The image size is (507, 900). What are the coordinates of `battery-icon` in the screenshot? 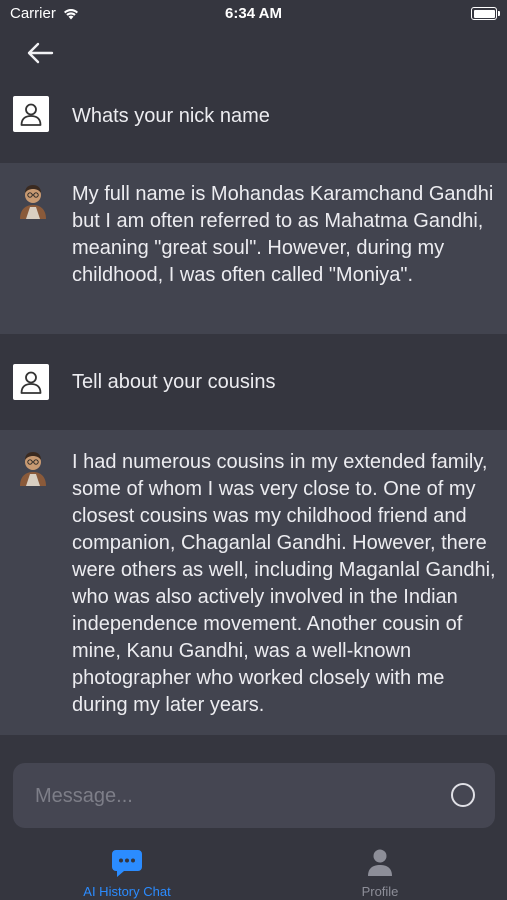 It's located at (485, 13).